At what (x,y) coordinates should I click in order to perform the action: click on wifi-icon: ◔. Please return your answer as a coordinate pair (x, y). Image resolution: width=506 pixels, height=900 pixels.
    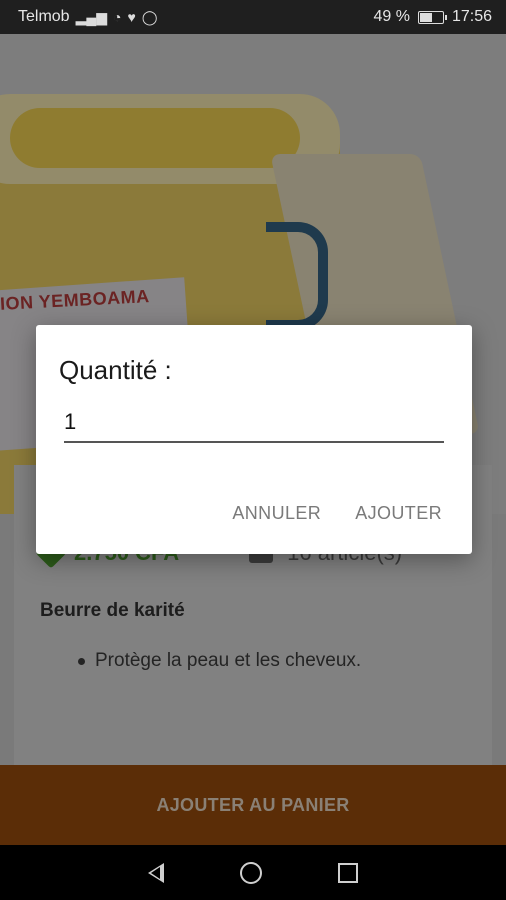
    Looking at the image, I should click on (117, 17).